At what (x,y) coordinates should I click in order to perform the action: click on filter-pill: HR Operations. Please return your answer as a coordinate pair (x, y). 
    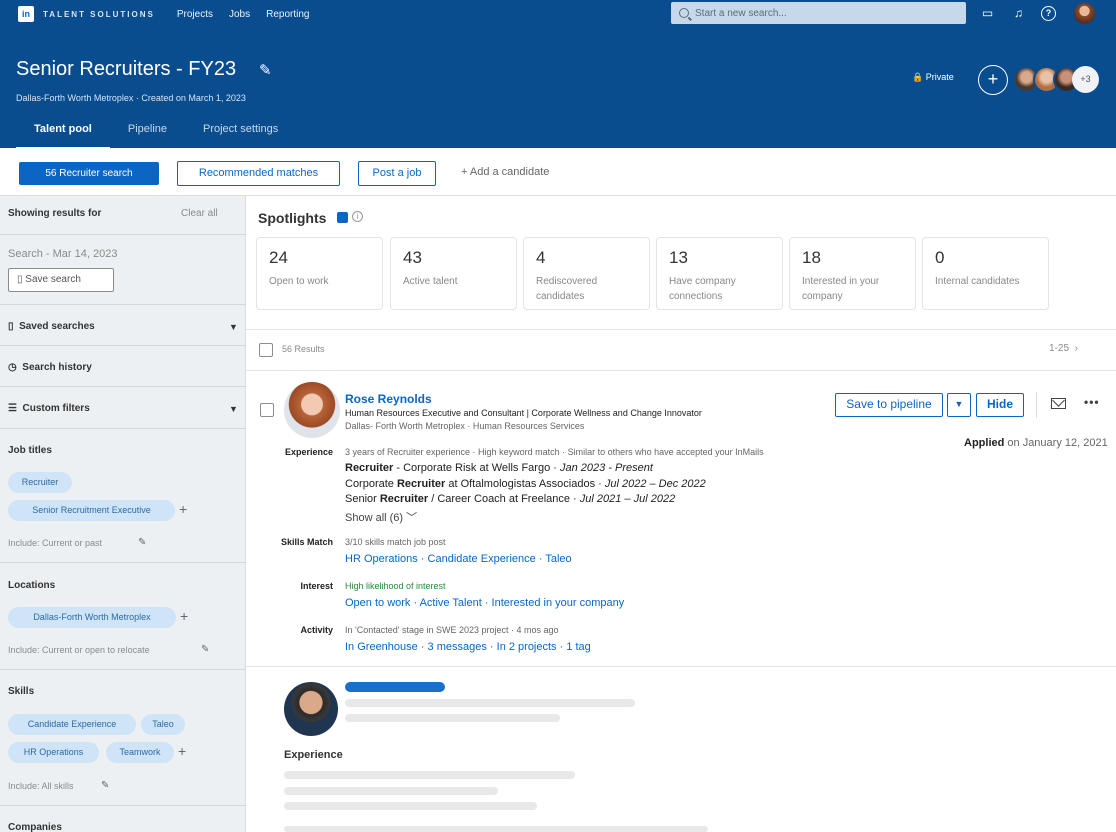
    Looking at the image, I should click on (53, 752).